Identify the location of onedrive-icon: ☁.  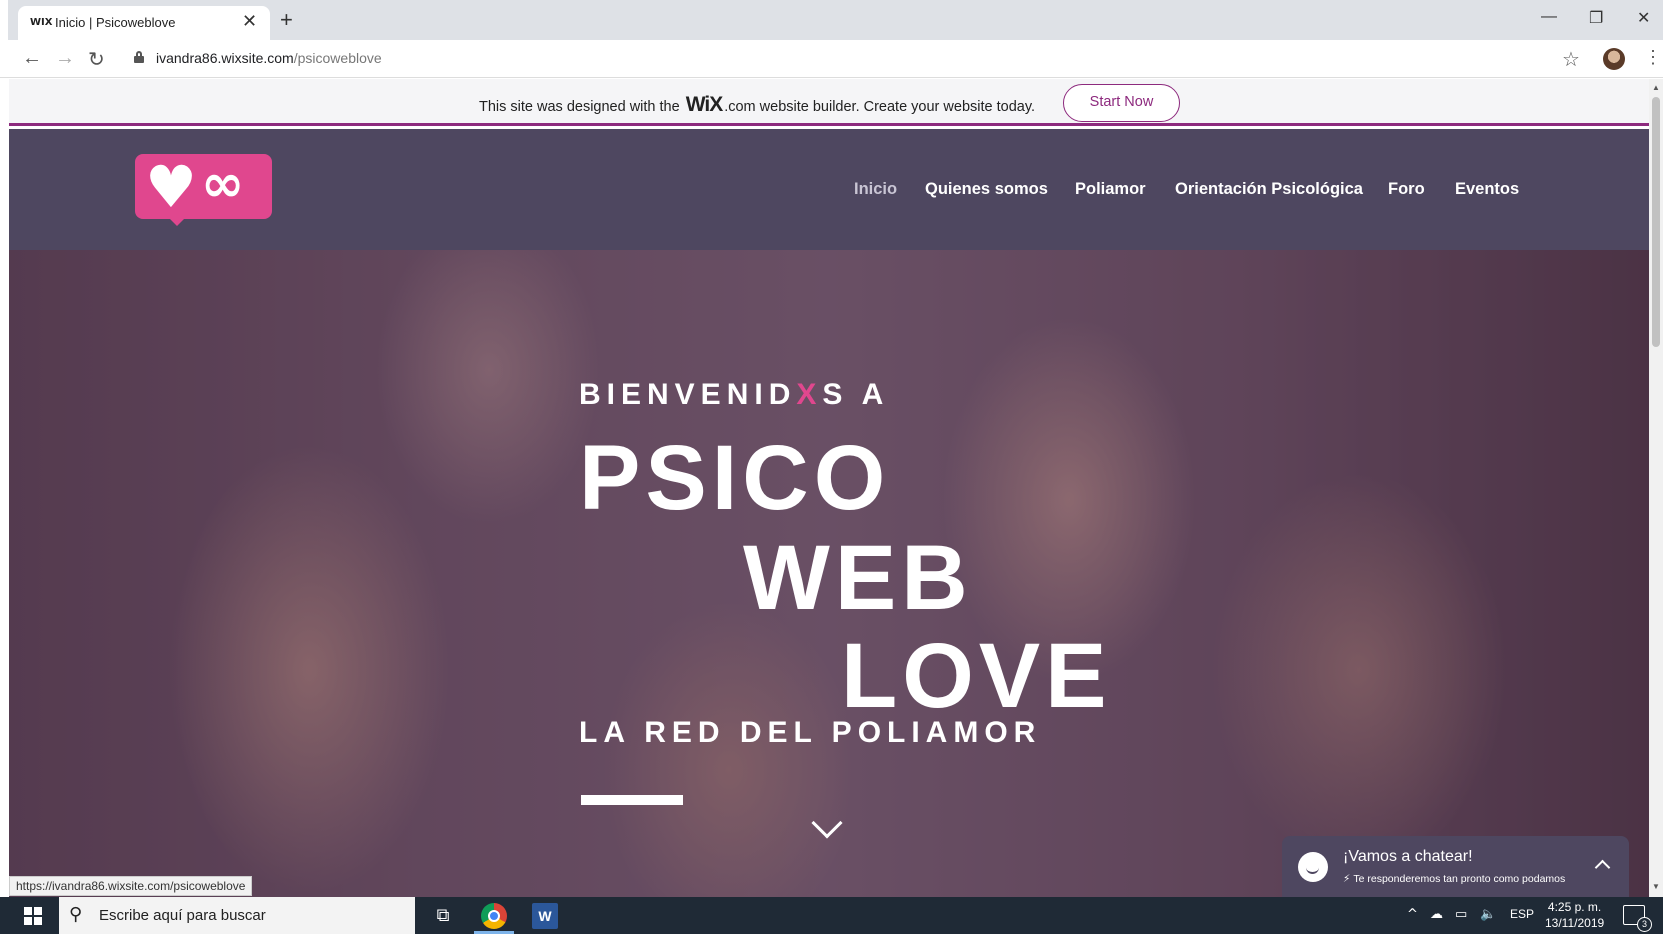
(1436, 914).